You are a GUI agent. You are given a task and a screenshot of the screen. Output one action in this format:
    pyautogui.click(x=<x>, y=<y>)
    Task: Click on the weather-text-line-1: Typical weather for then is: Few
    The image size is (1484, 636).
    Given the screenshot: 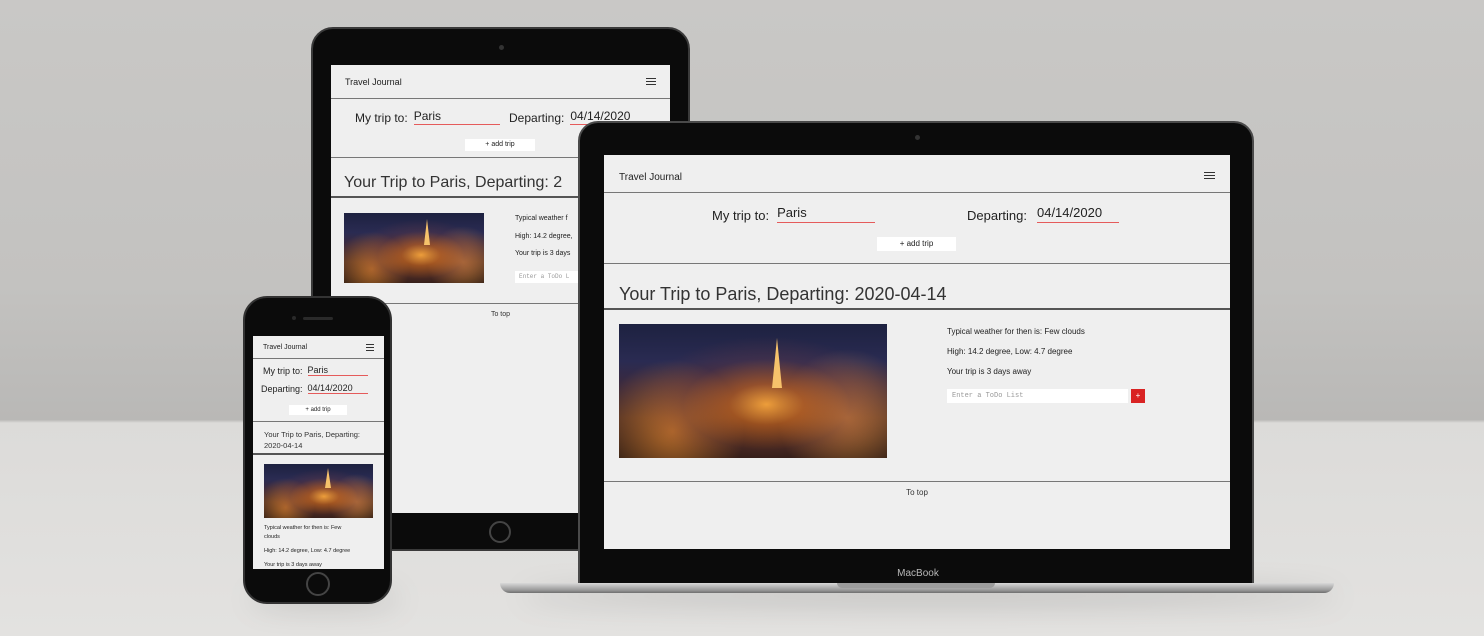 What is the action you would take?
    pyautogui.click(x=303, y=528)
    